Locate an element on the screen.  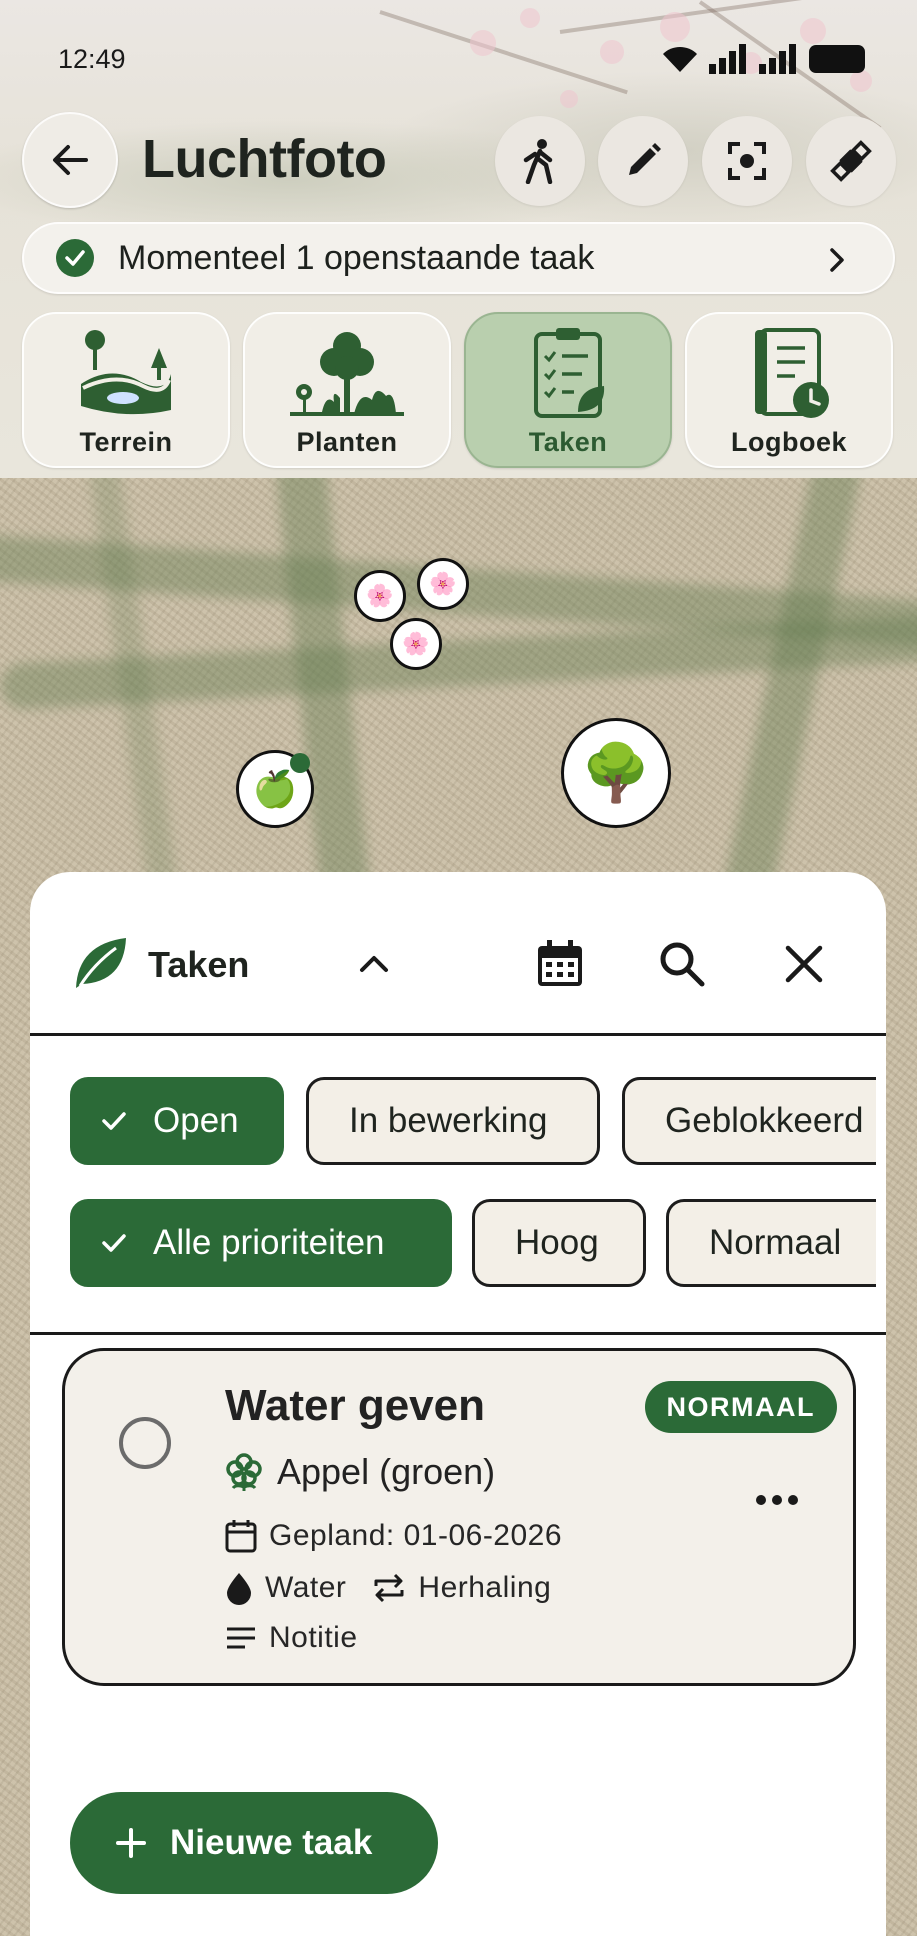
arrow-left-icon is located at coordinates (70, 160).